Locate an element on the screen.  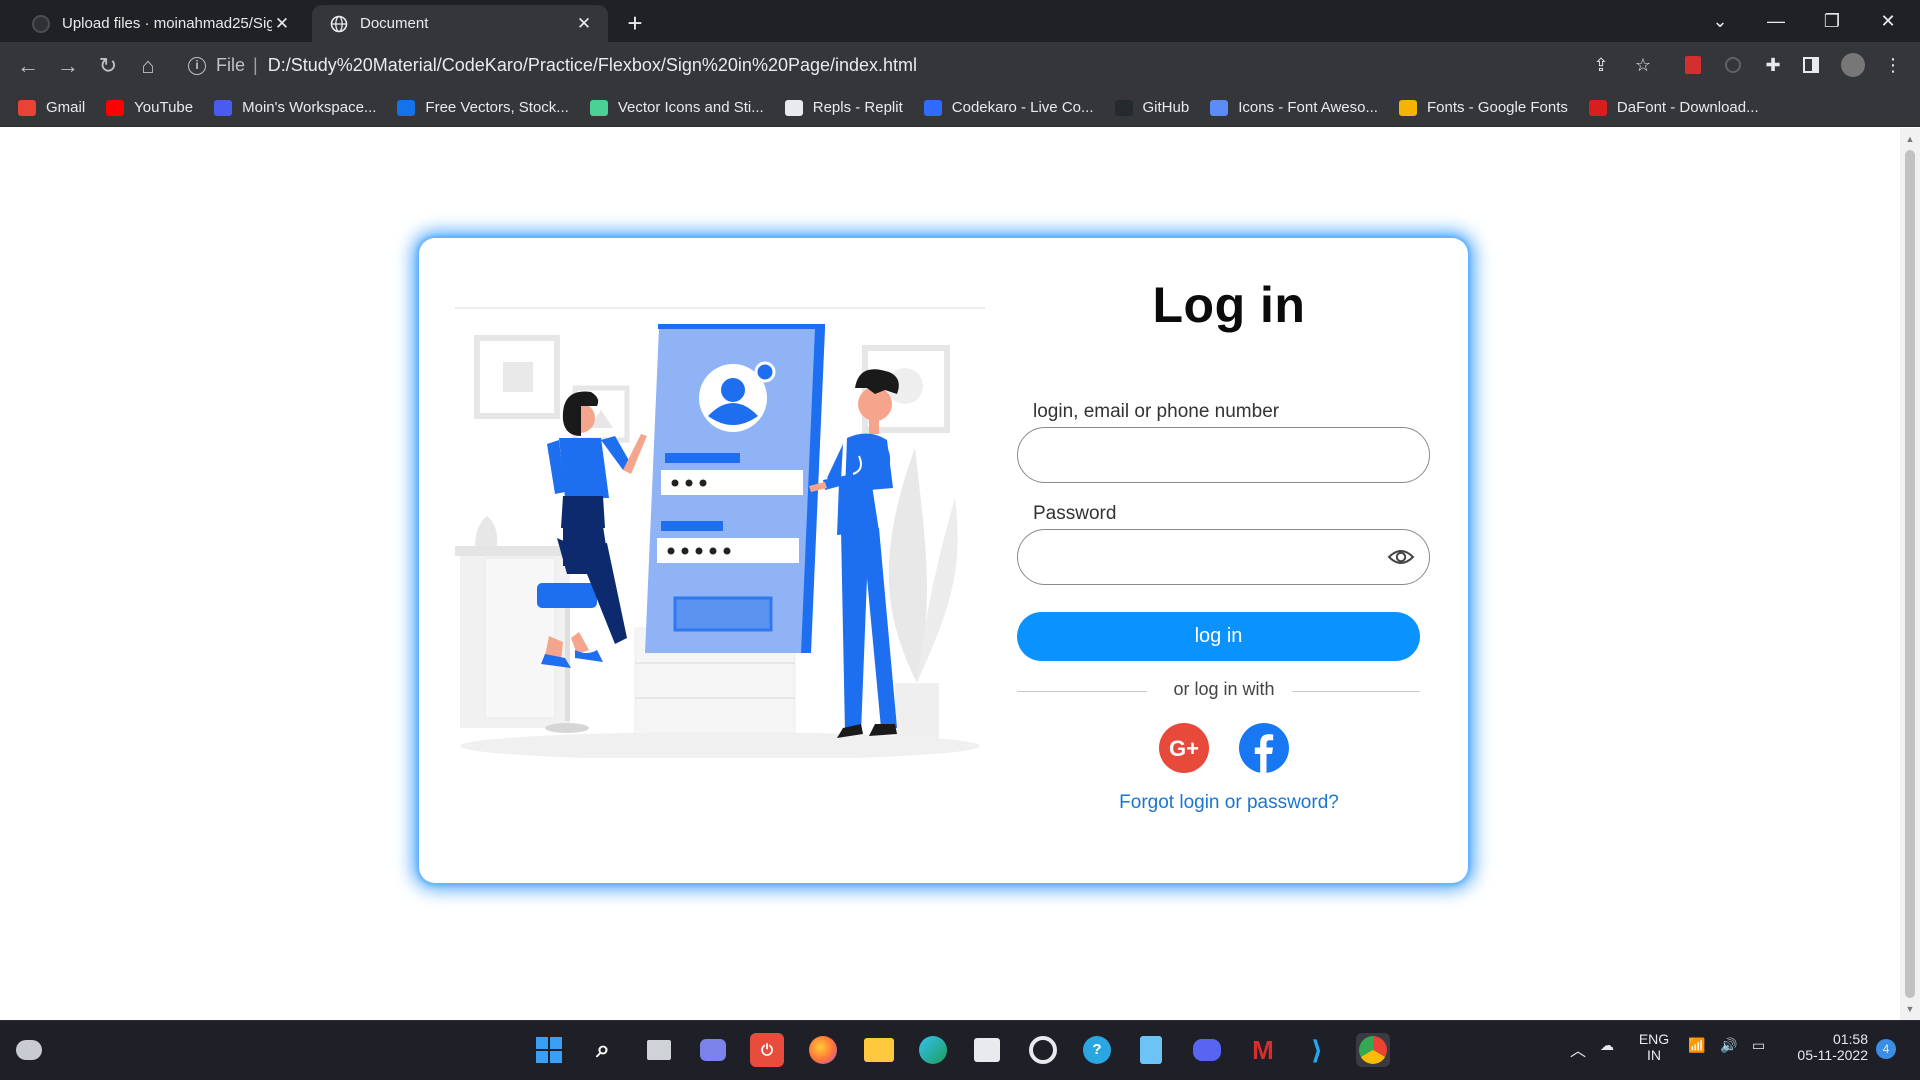
divider-left is located at coordinates (1082, 691).